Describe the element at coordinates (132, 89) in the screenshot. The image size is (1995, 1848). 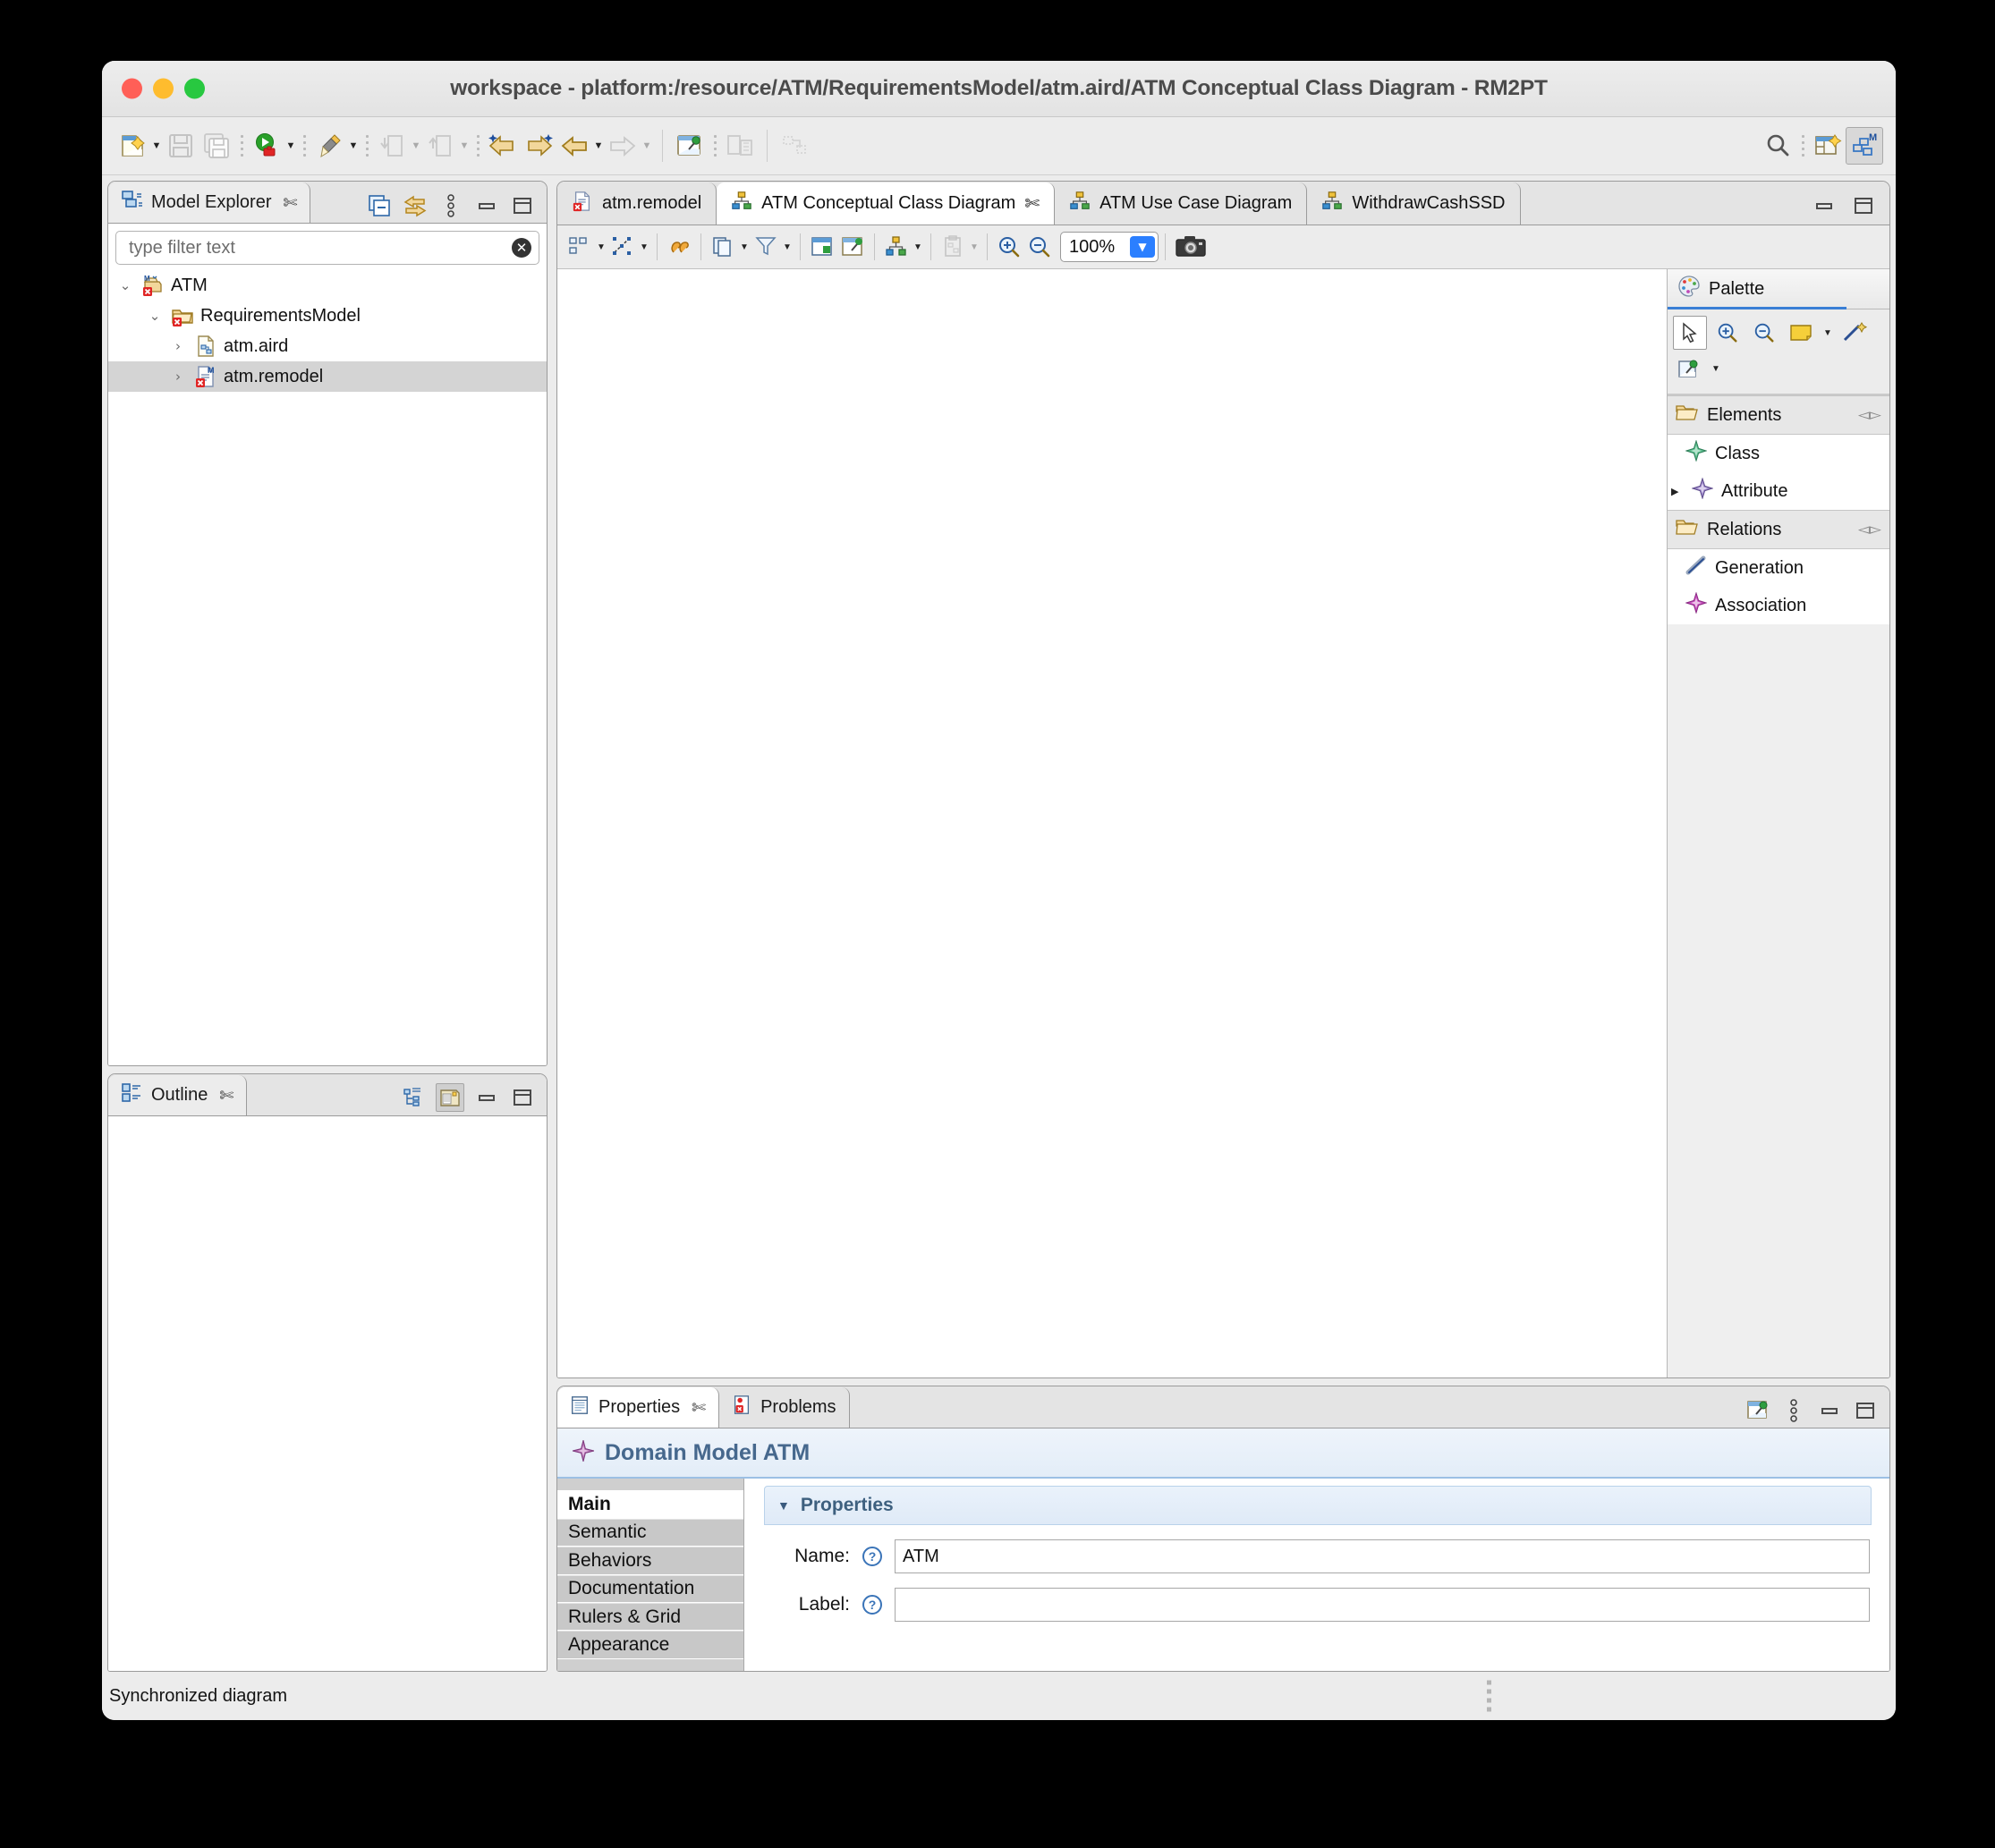
I see `close-window-button` at that location.